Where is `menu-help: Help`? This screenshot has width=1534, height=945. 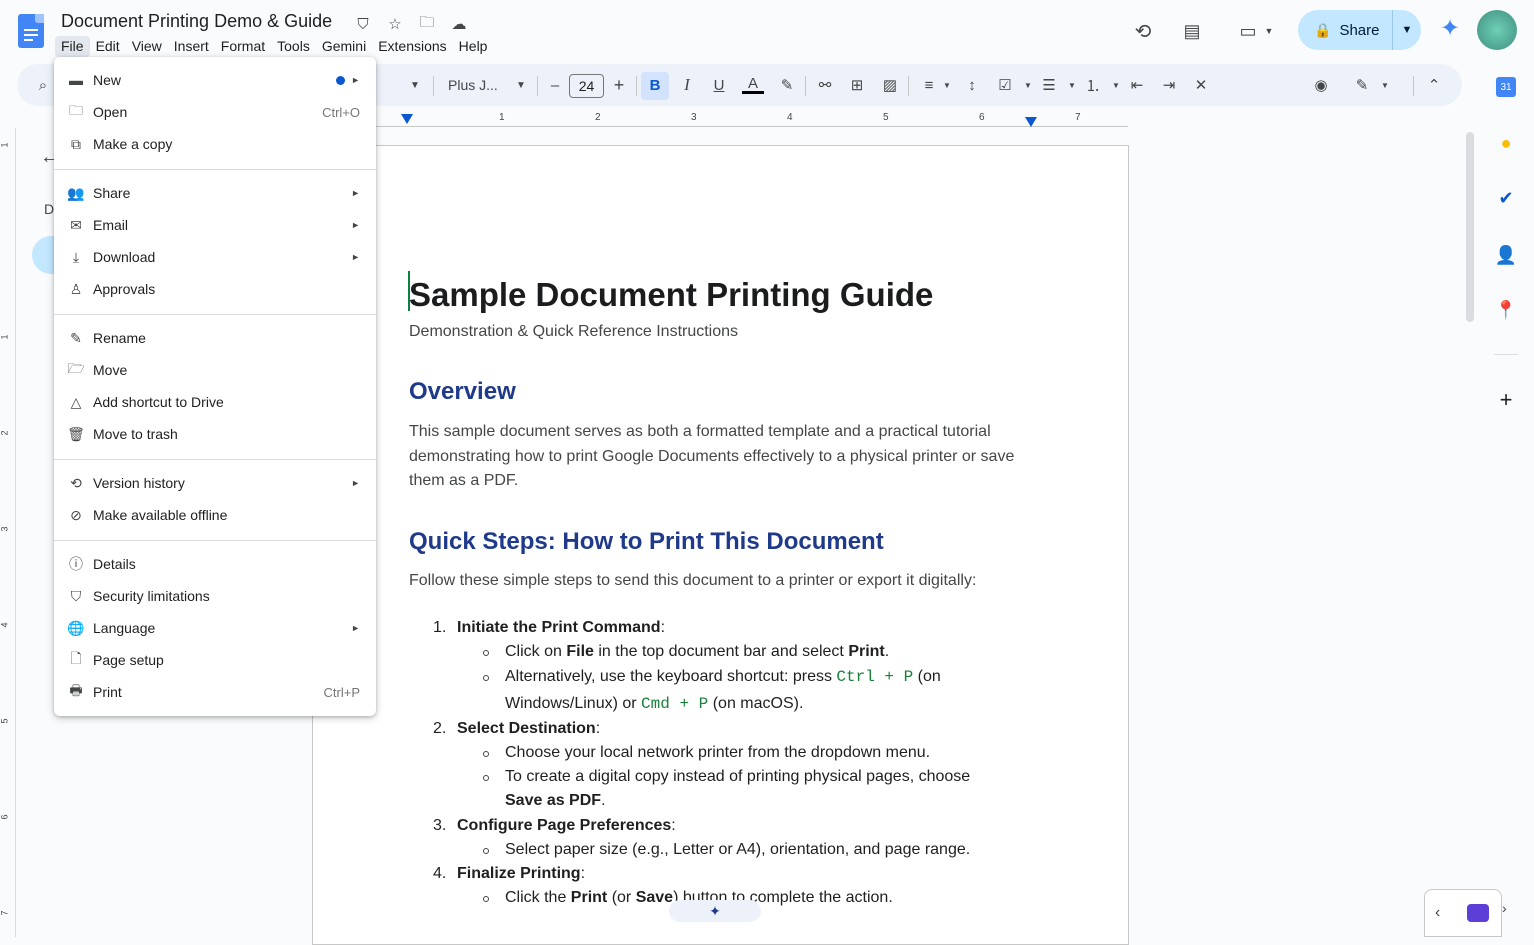 menu-help: Help is located at coordinates (473, 46).